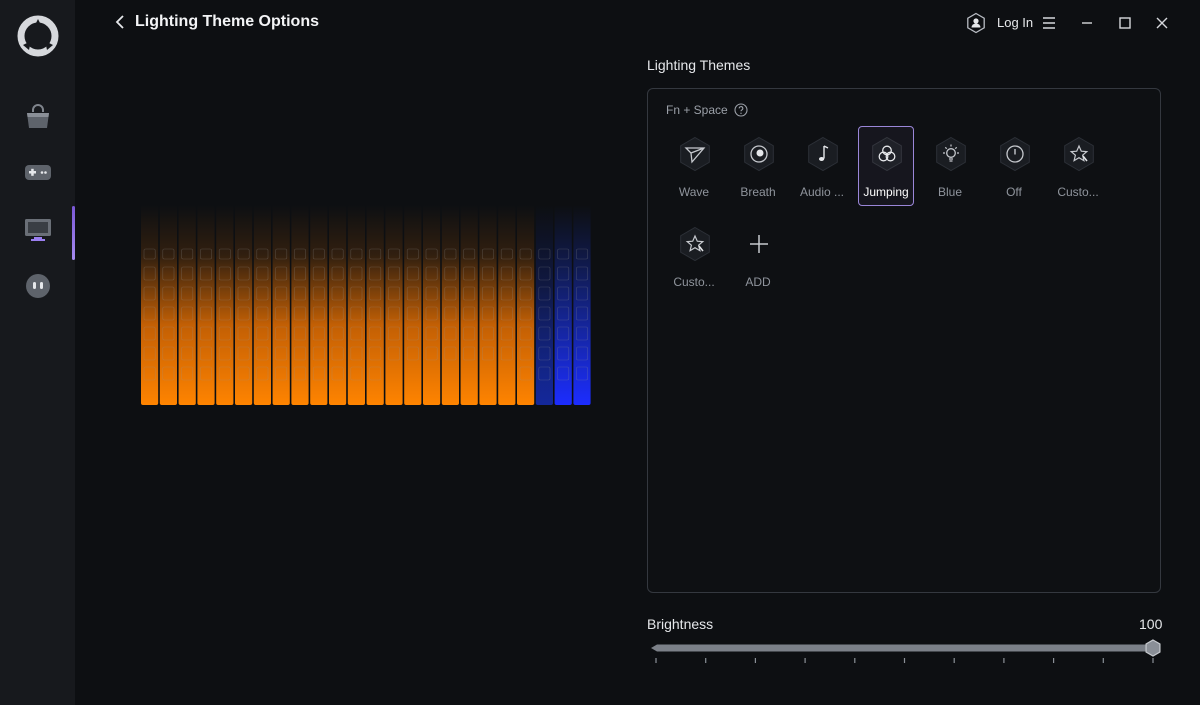 This screenshot has width=1200, height=705. Describe the element at coordinates (680, 624) in the screenshot. I see `brightness-label: Brightness` at that location.